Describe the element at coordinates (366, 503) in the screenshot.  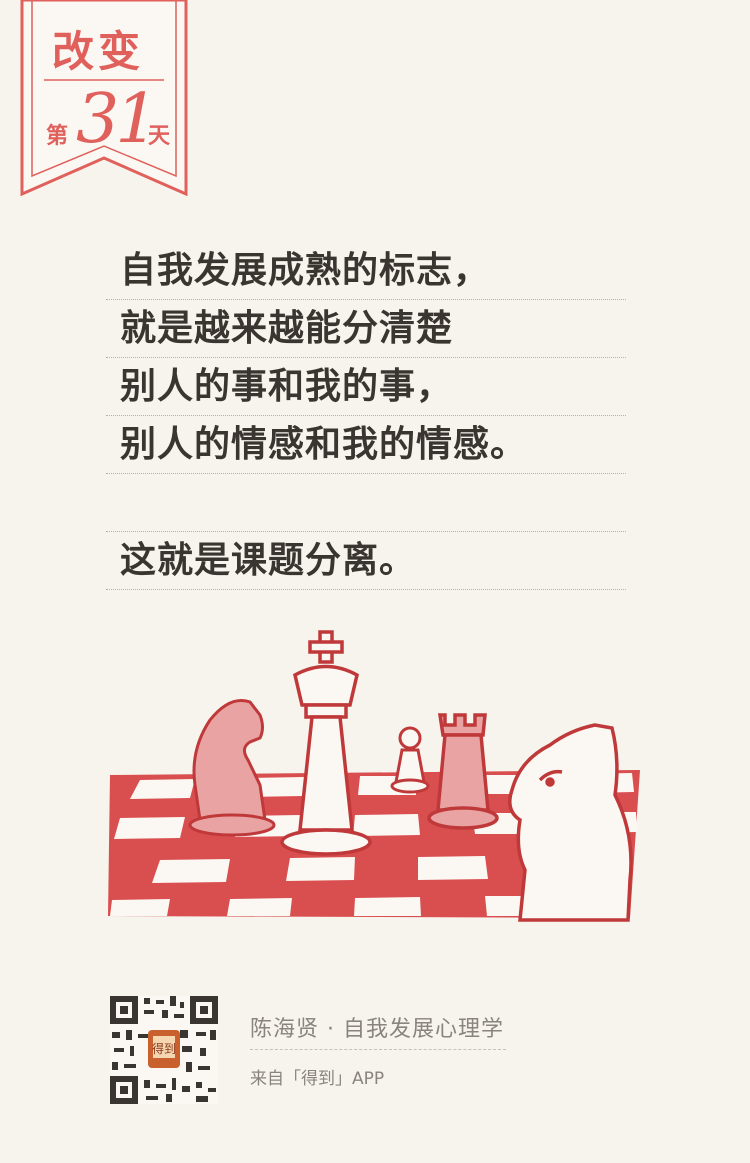
I see `quote-spacer` at that location.